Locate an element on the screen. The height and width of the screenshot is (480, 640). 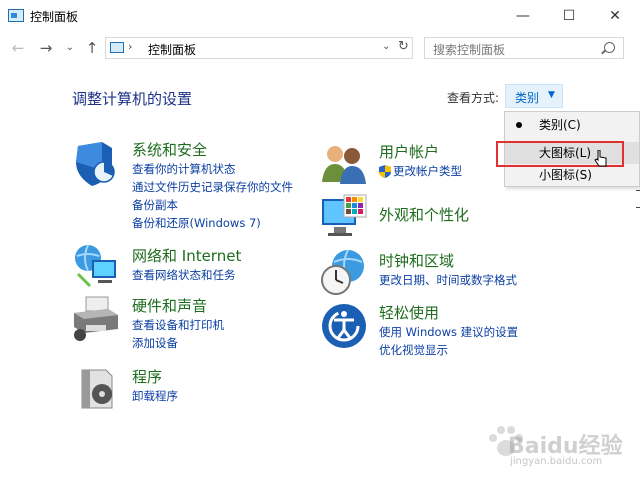
uac-shield-icon is located at coordinates (385, 171).